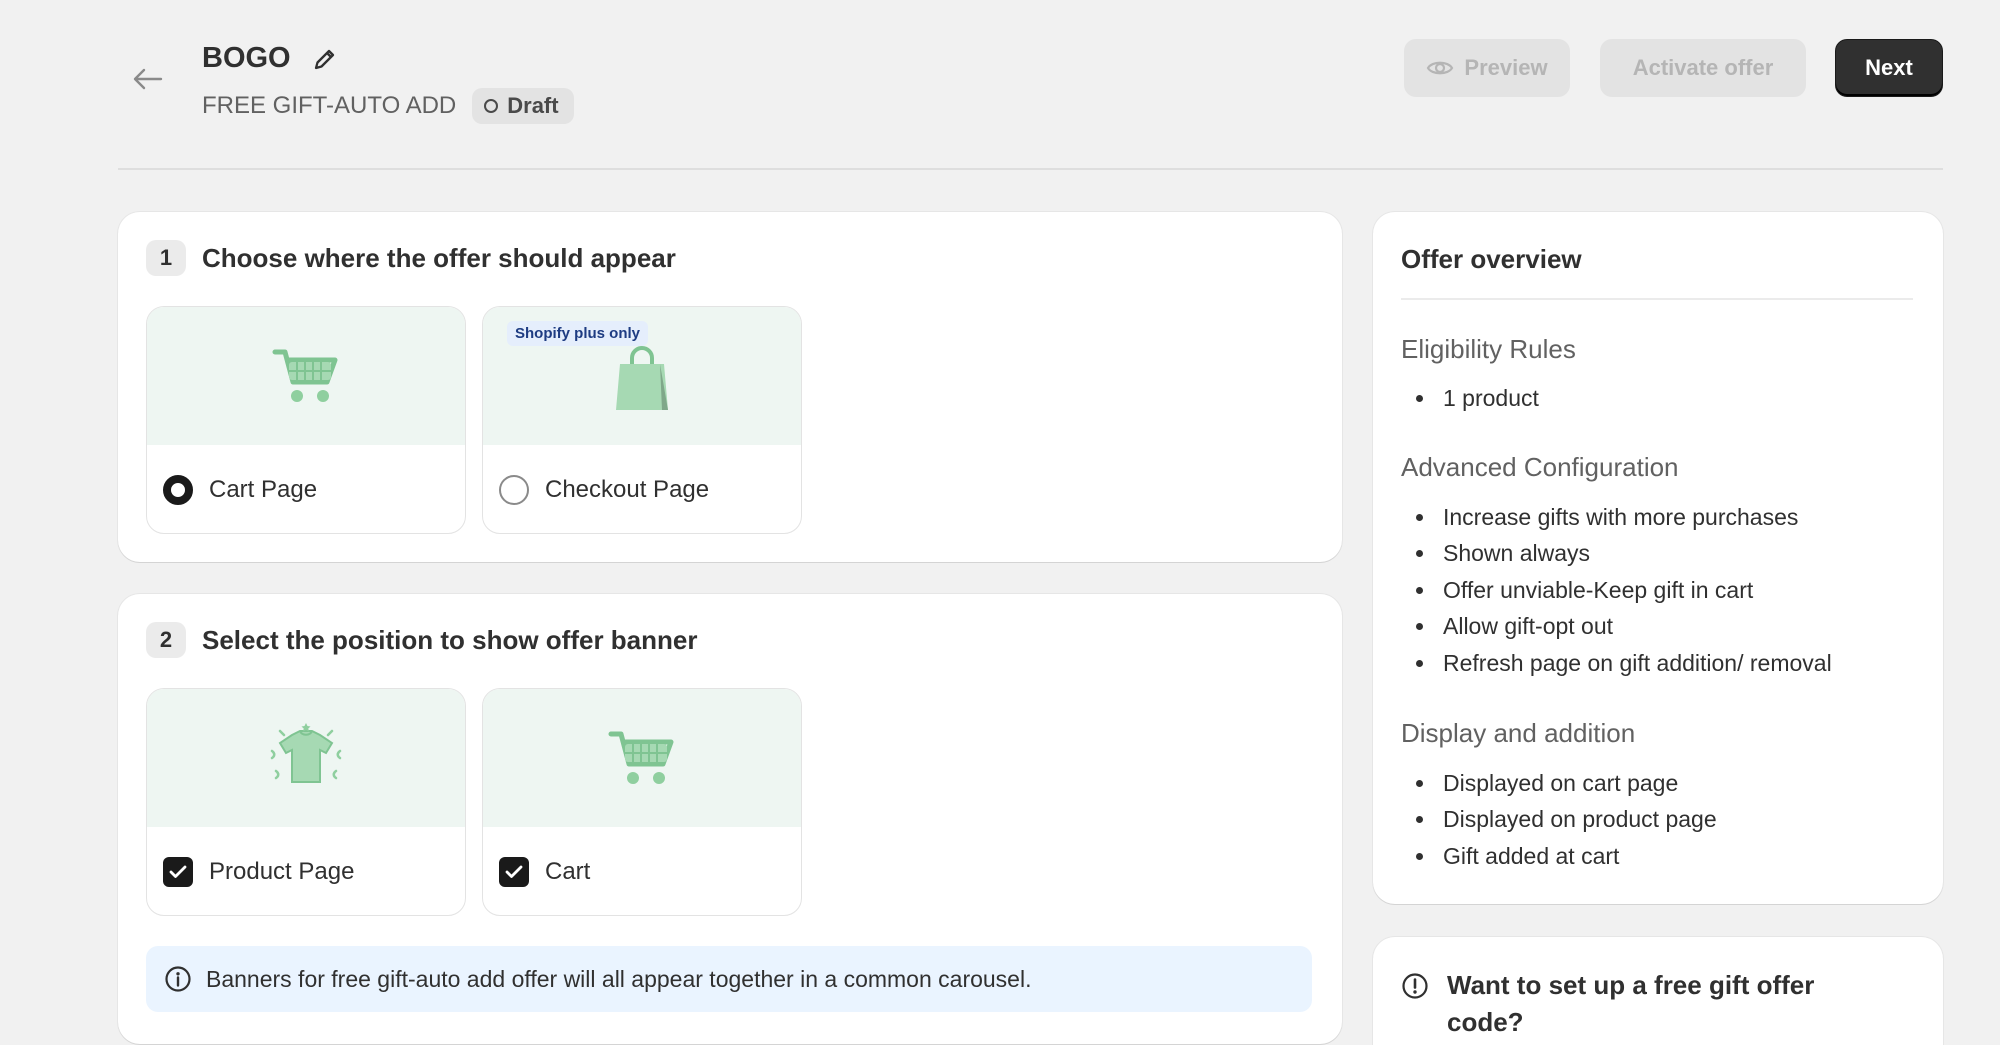 Image resolution: width=2000 pixels, height=1045 pixels. I want to click on preview-button-label: Preview, so click(1506, 67).